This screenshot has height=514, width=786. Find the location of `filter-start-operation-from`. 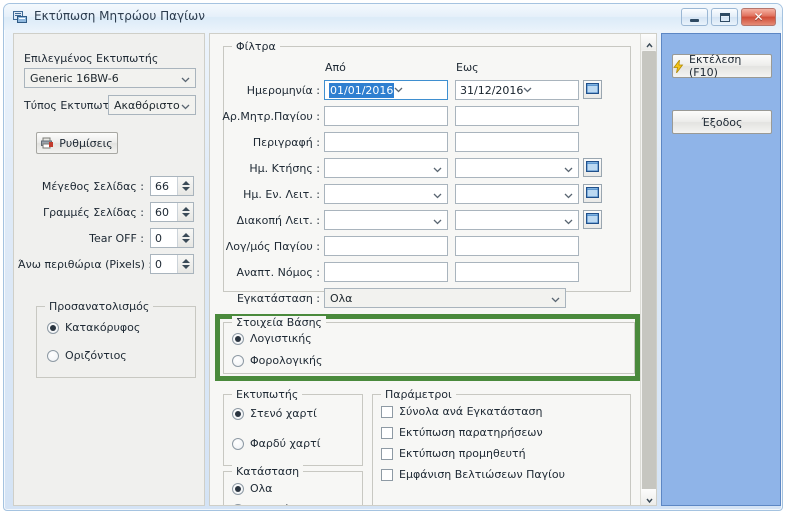

filter-start-operation-from is located at coordinates (386, 194).